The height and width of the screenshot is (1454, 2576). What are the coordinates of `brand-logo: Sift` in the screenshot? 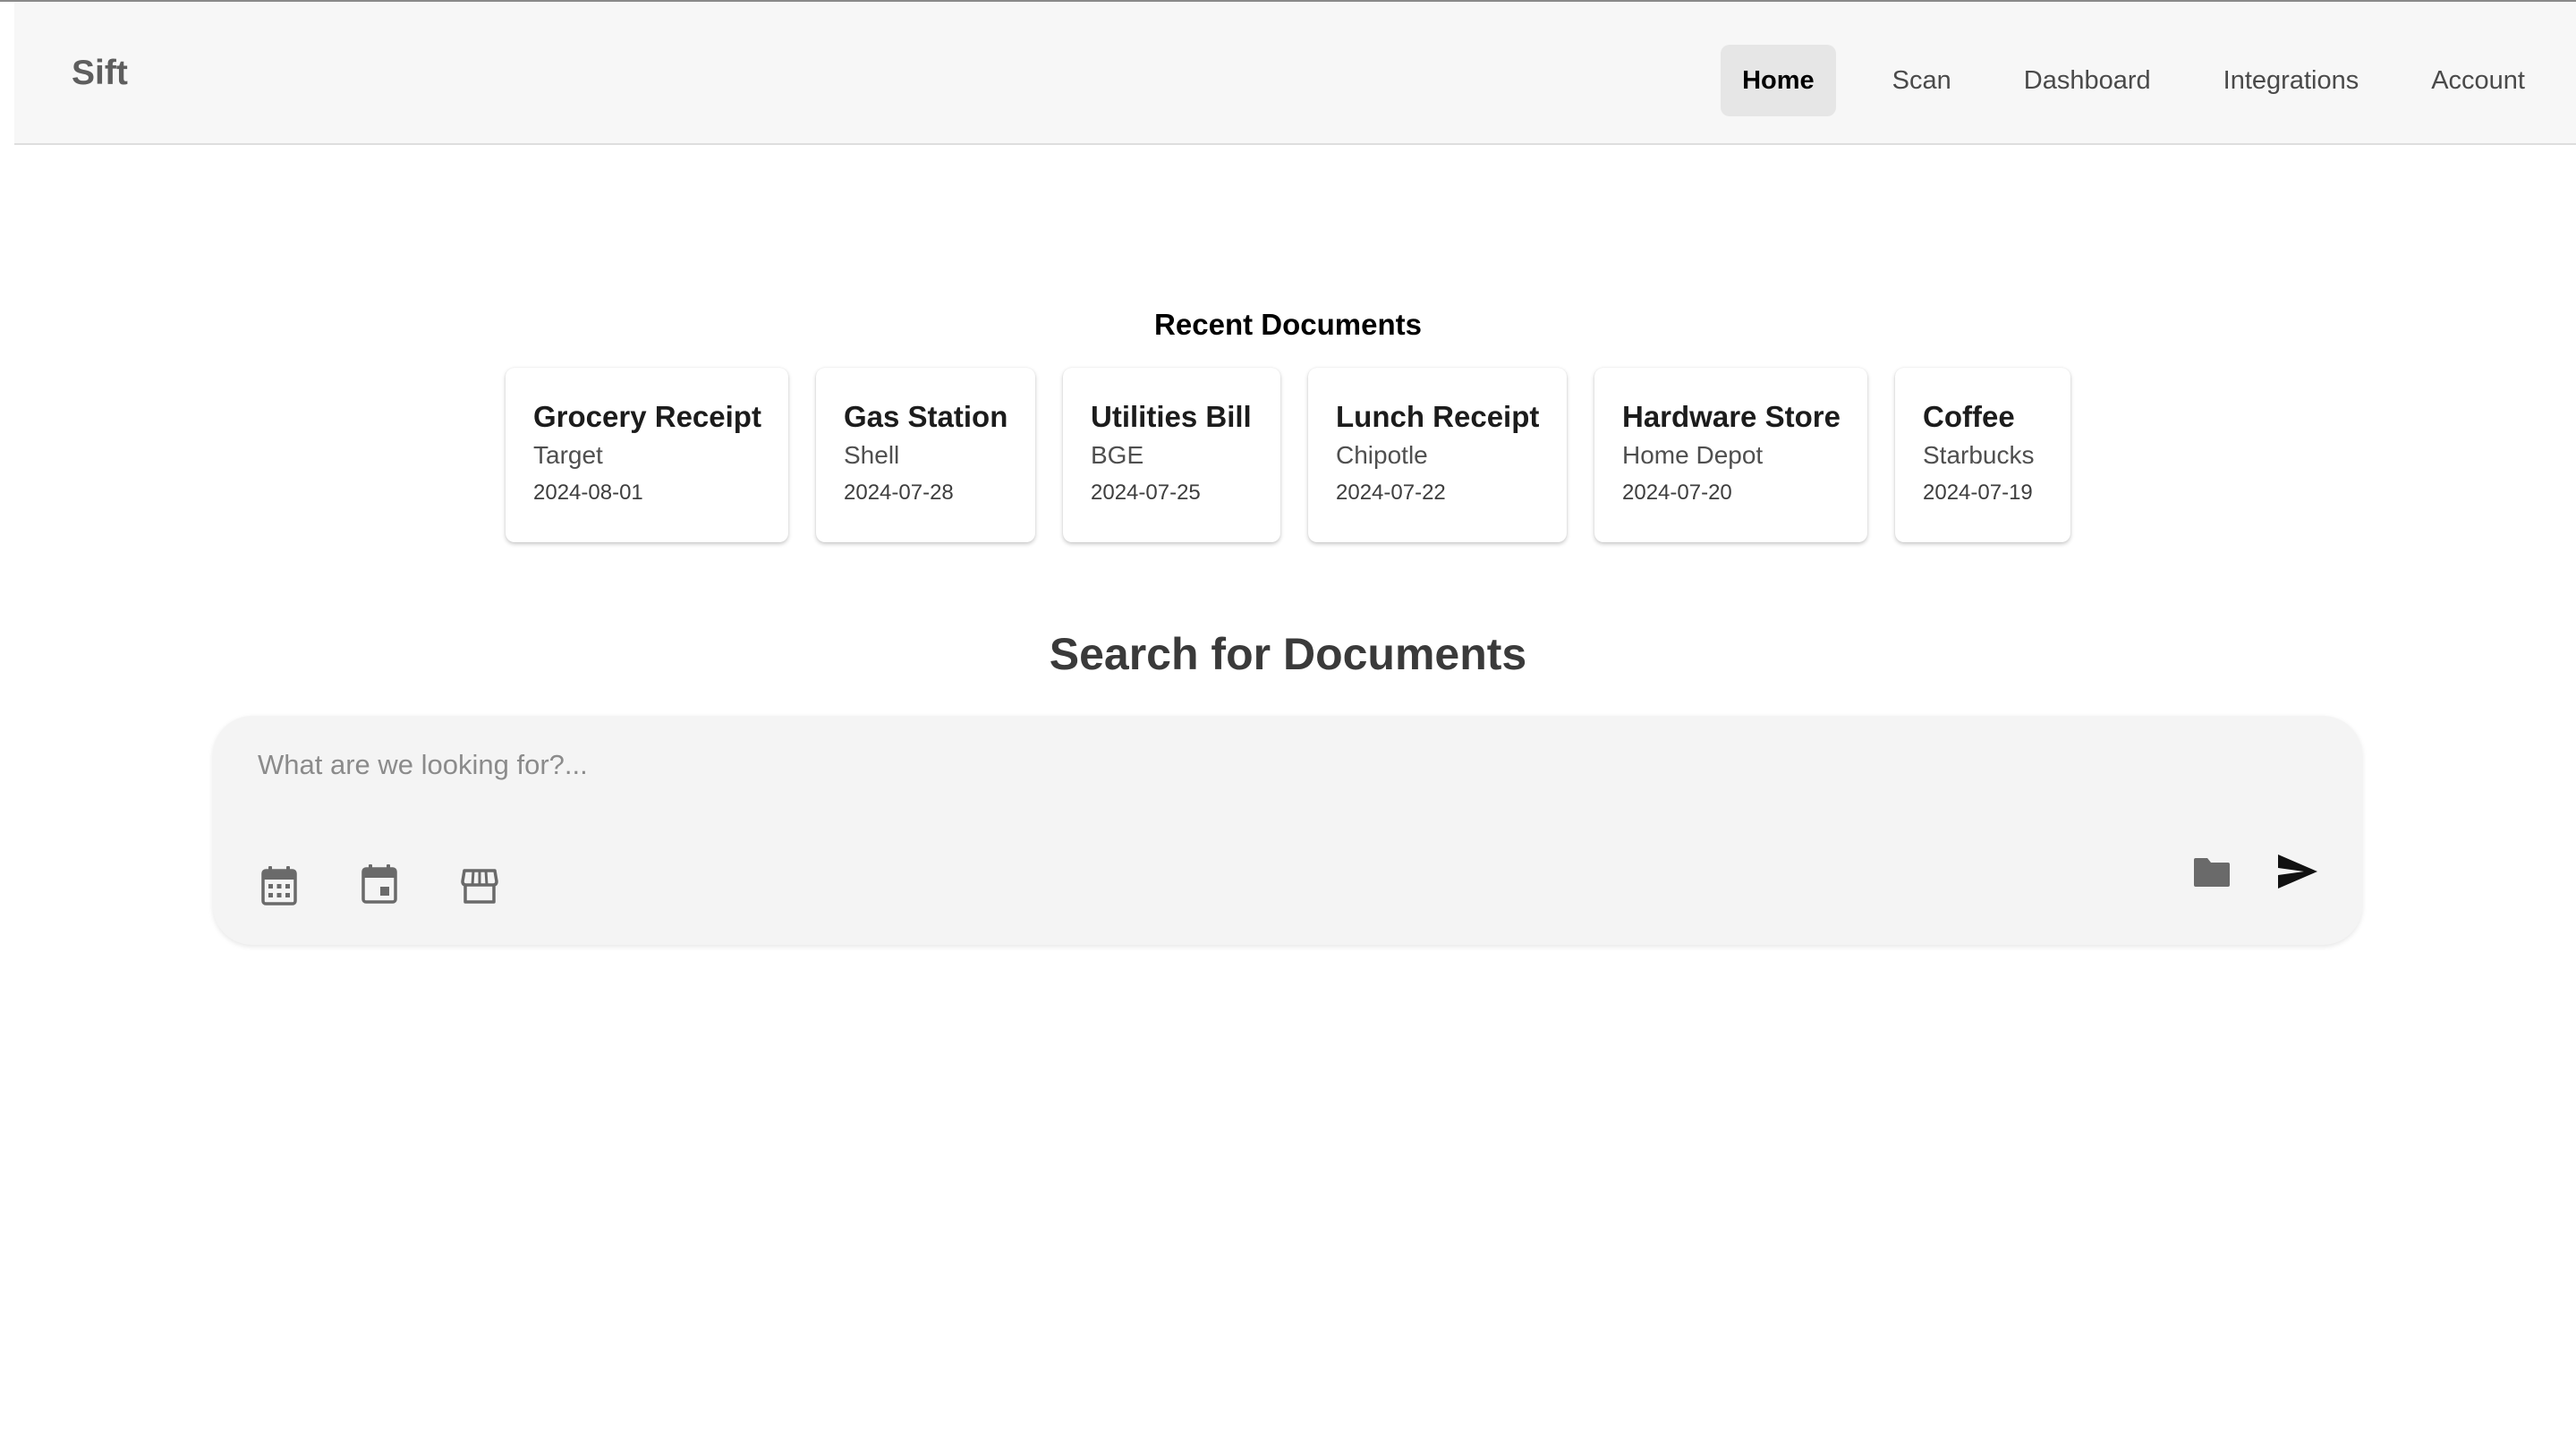 It's located at (100, 72).